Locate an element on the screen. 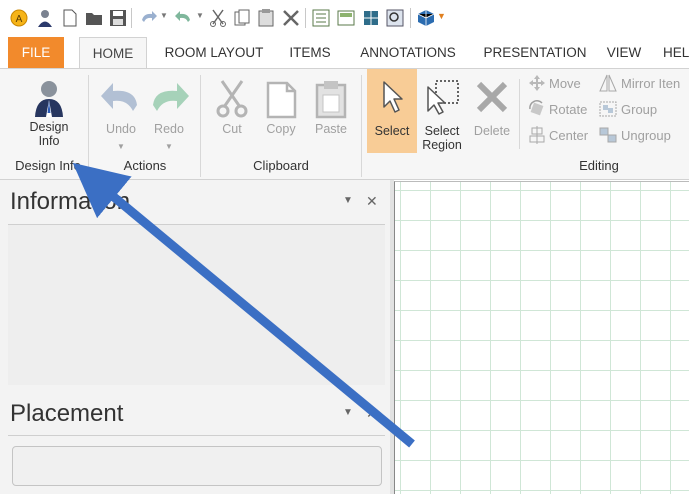  select-cursor-icon is located at coordinates (393, 97).